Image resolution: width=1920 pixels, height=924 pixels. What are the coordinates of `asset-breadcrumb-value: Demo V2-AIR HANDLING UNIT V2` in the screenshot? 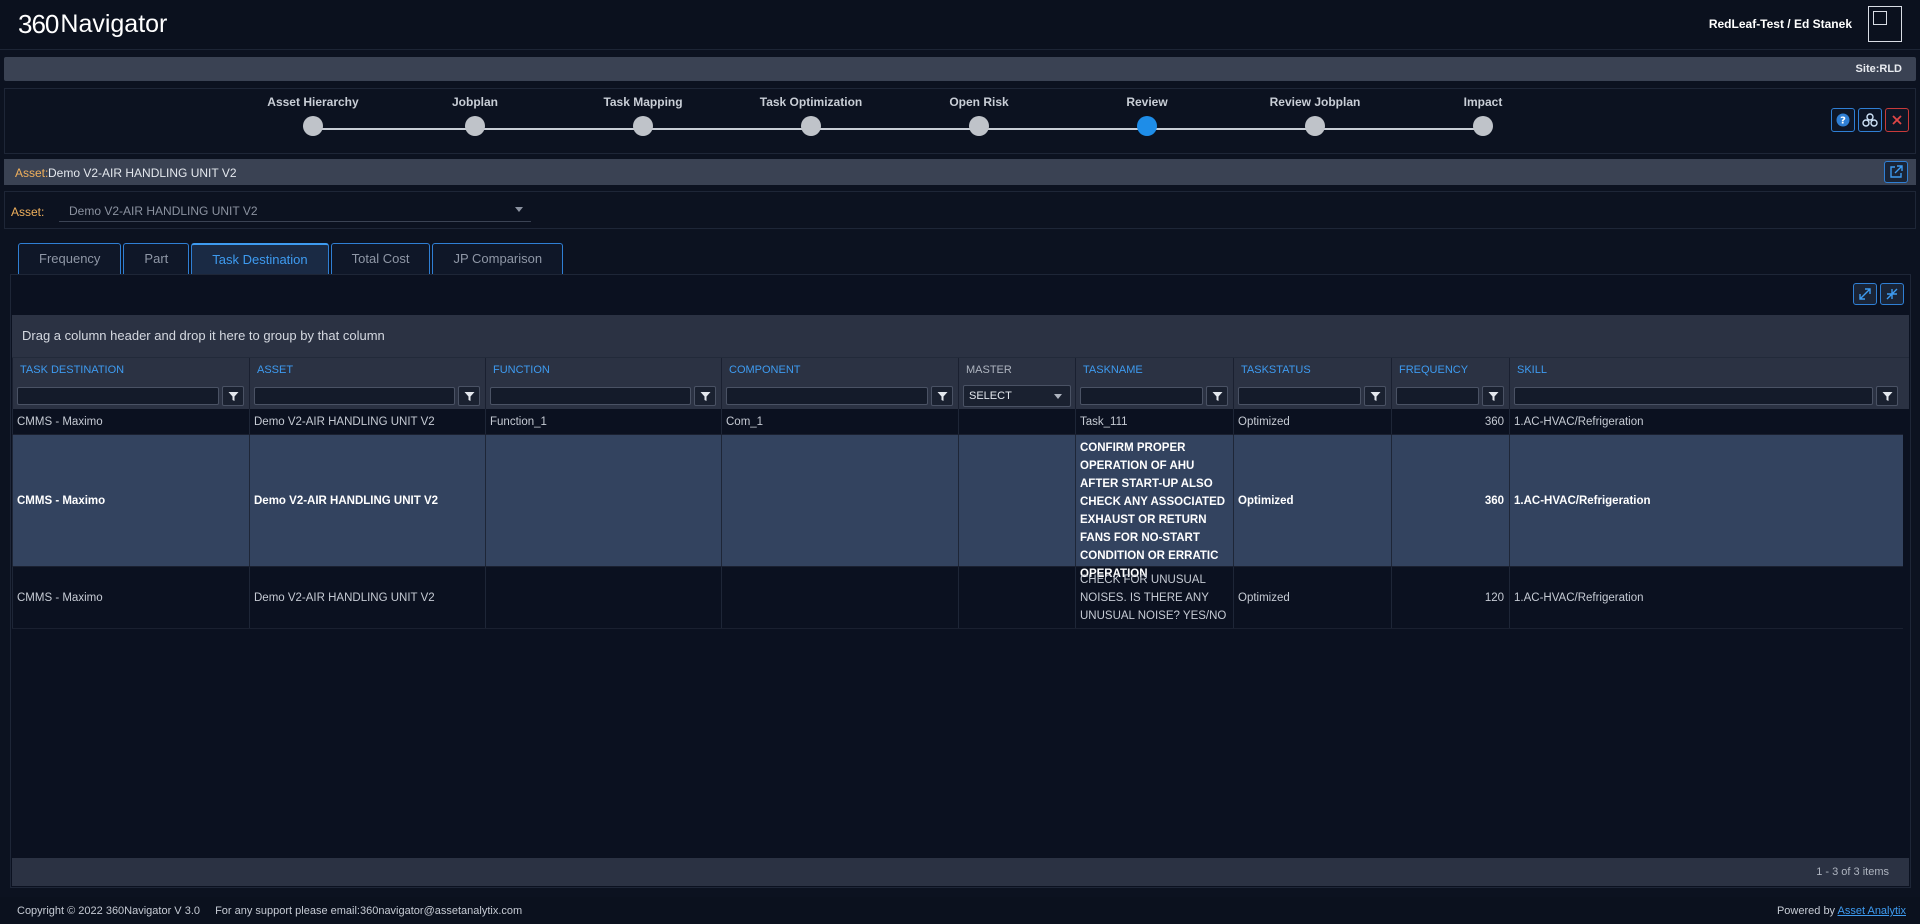 It's located at (142, 173).